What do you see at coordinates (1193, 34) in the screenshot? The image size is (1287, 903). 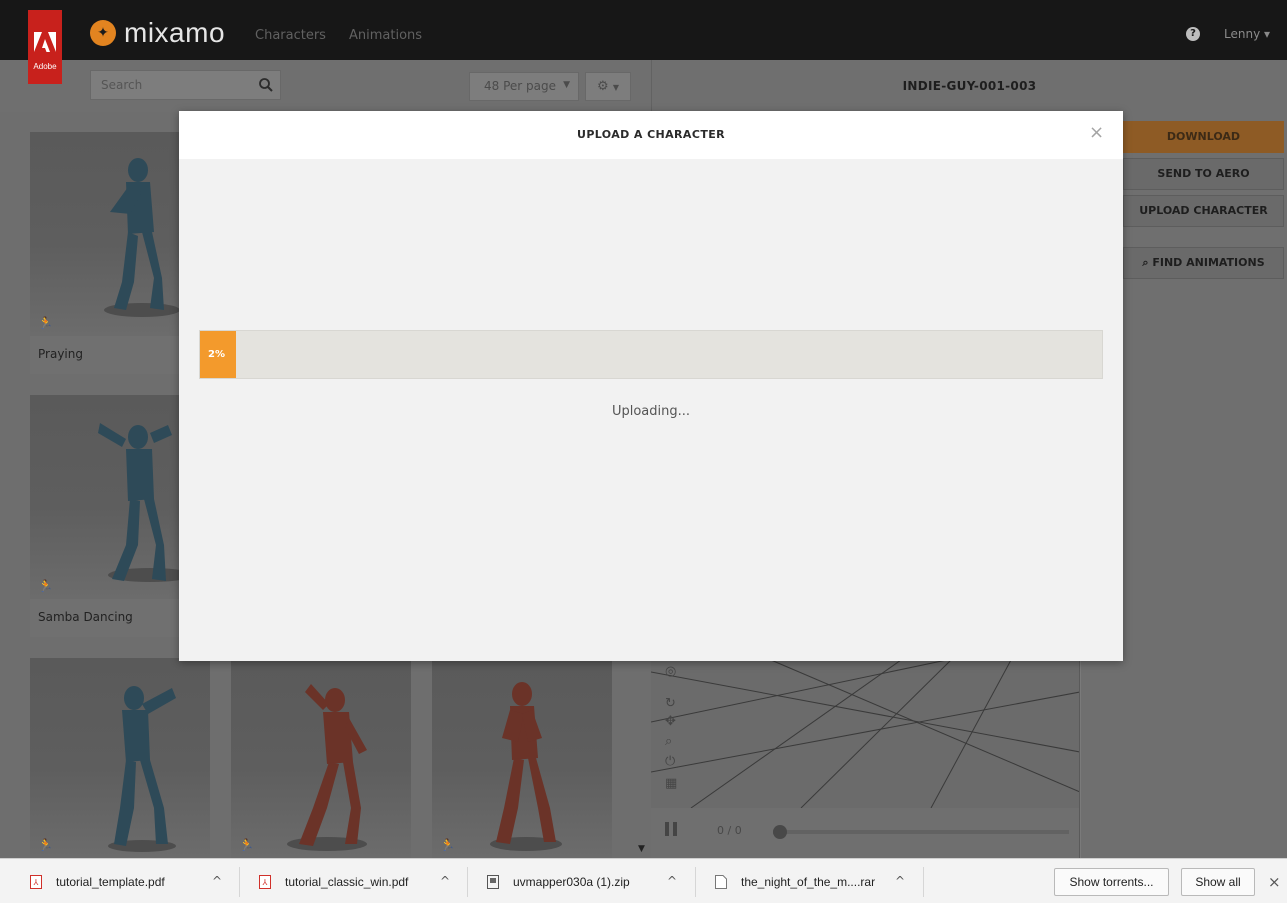 I see `help-icon: ?` at bounding box center [1193, 34].